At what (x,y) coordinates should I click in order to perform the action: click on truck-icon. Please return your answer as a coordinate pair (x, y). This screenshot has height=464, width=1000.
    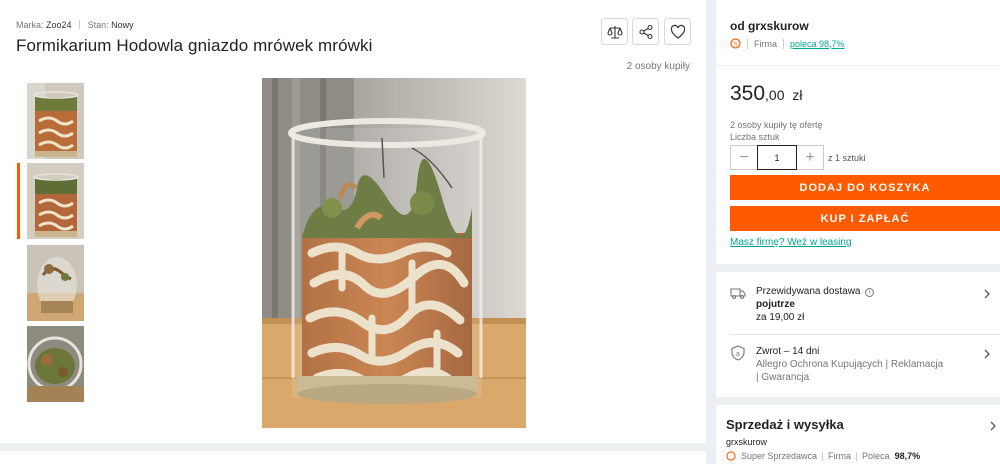
    Looking at the image, I should click on (738, 294).